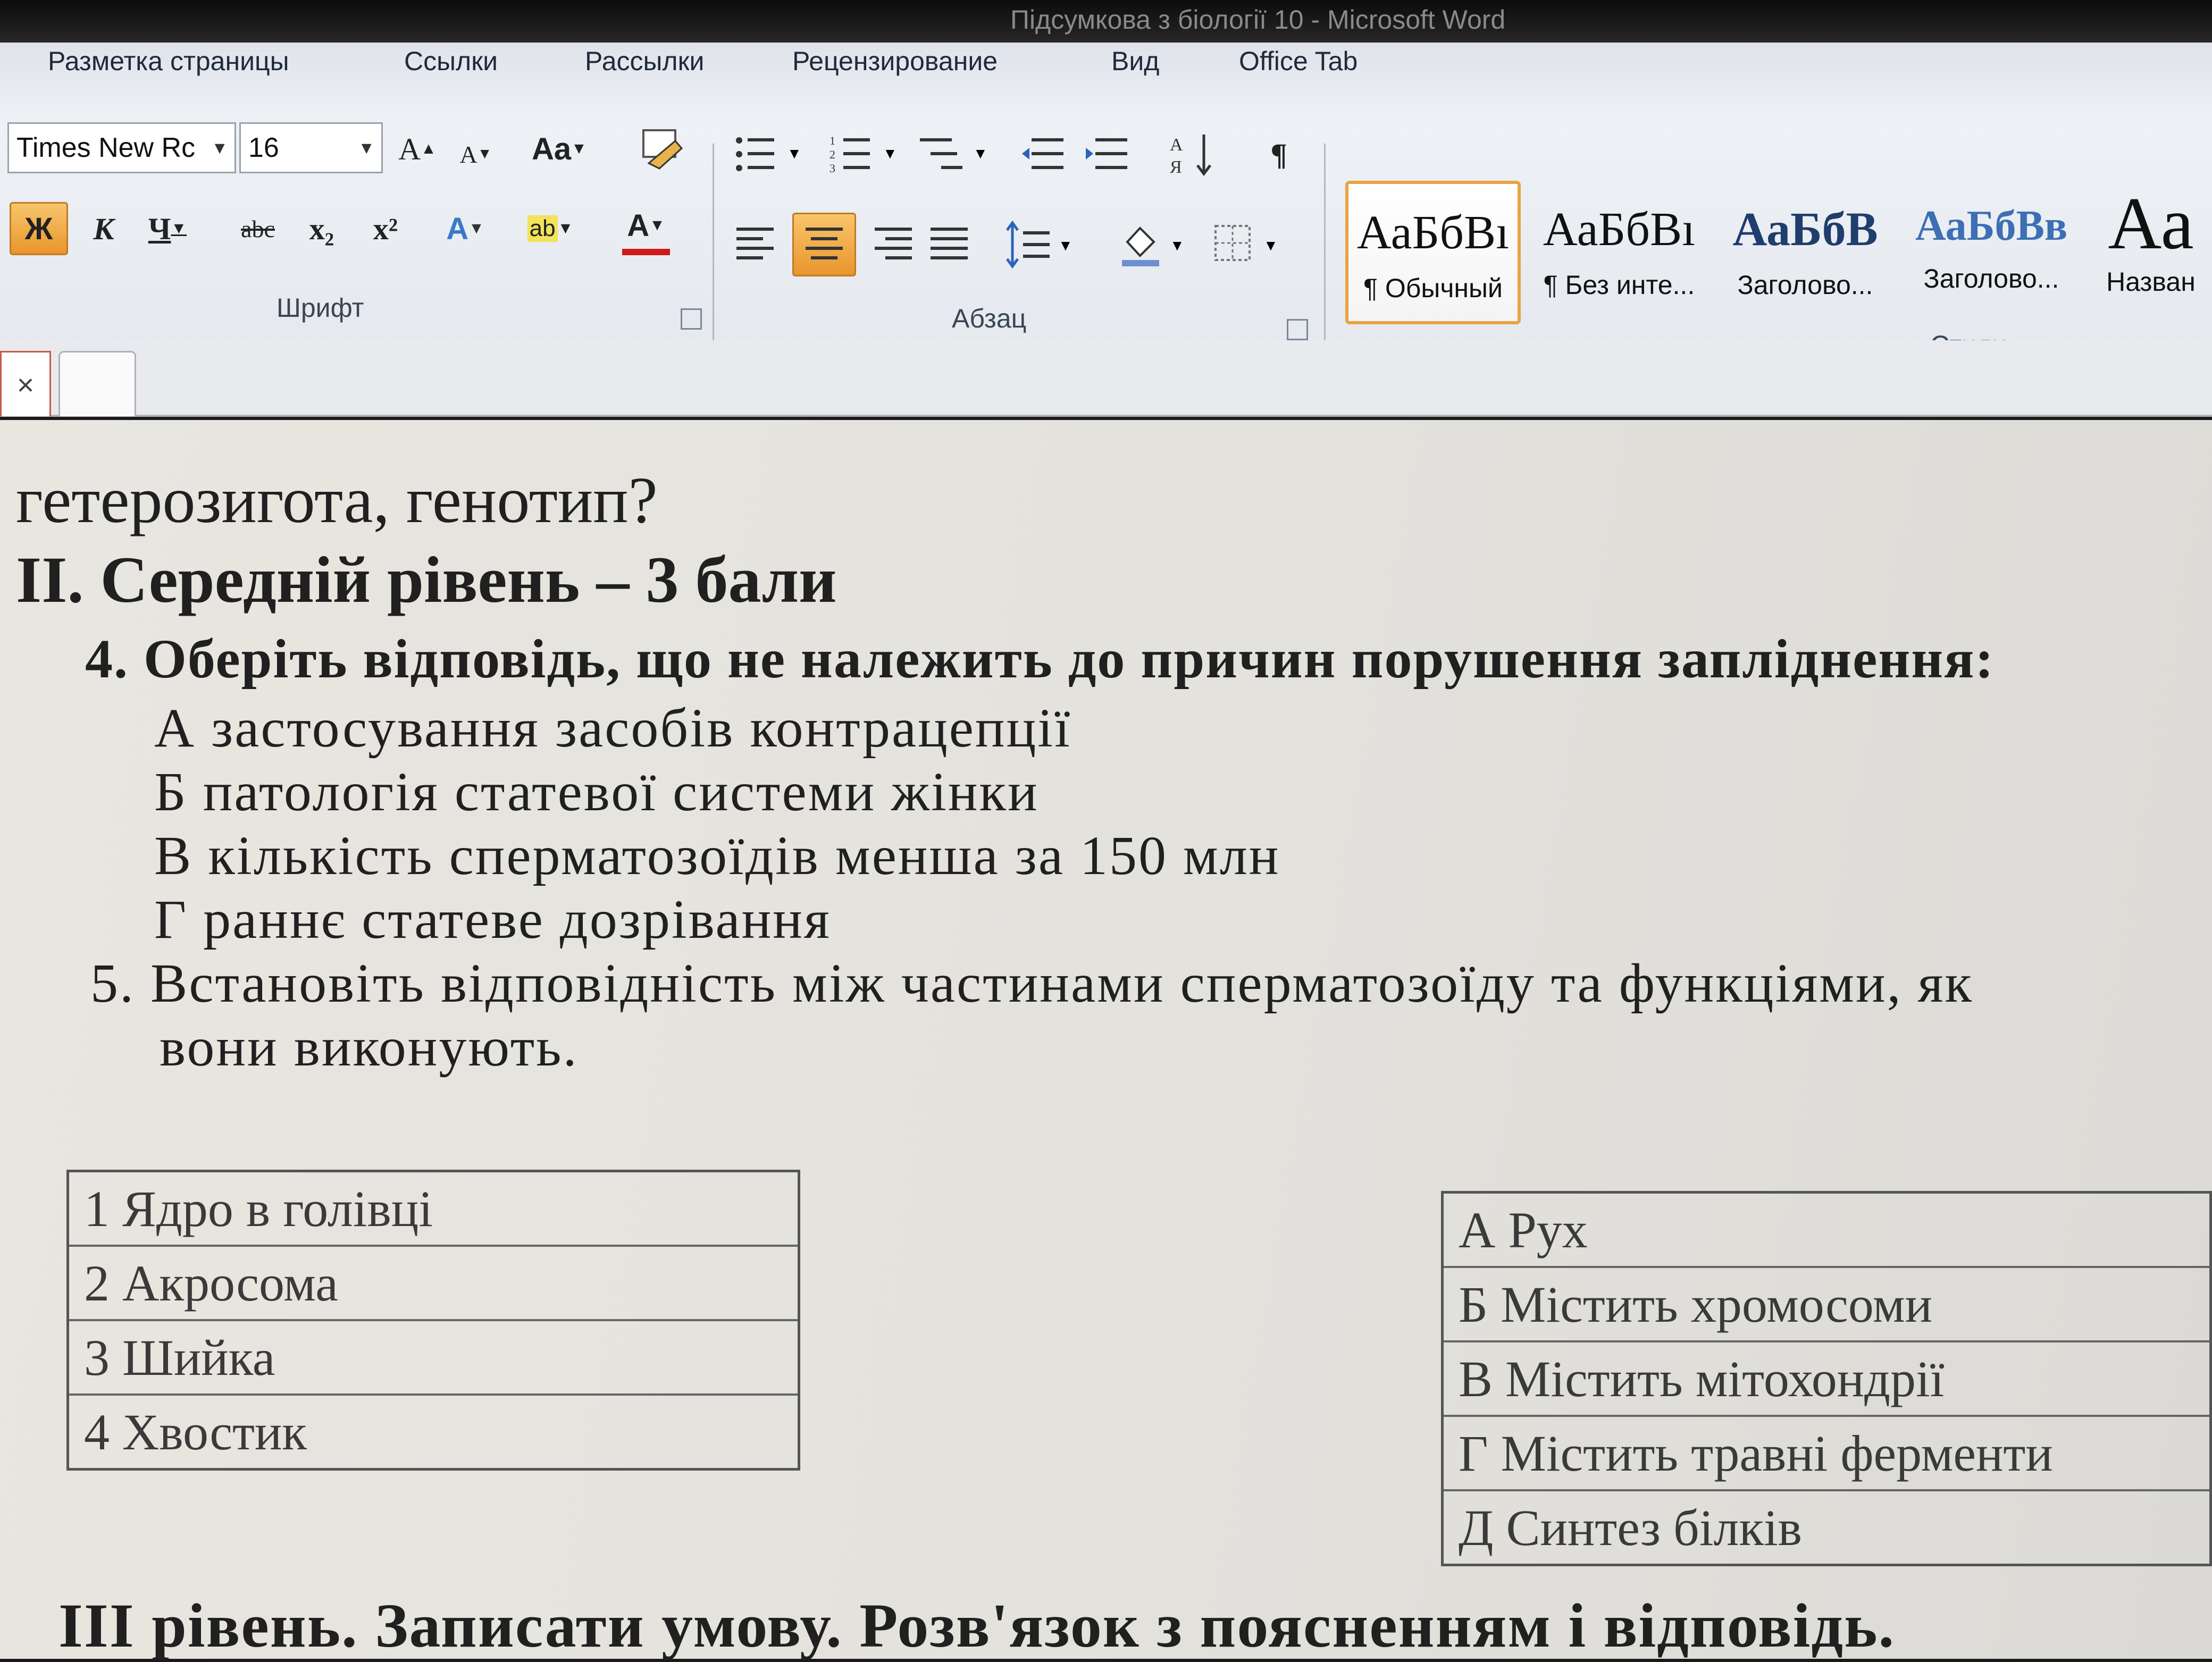  What do you see at coordinates (1109, 154) in the screenshot?
I see `increase-indent-icon` at bounding box center [1109, 154].